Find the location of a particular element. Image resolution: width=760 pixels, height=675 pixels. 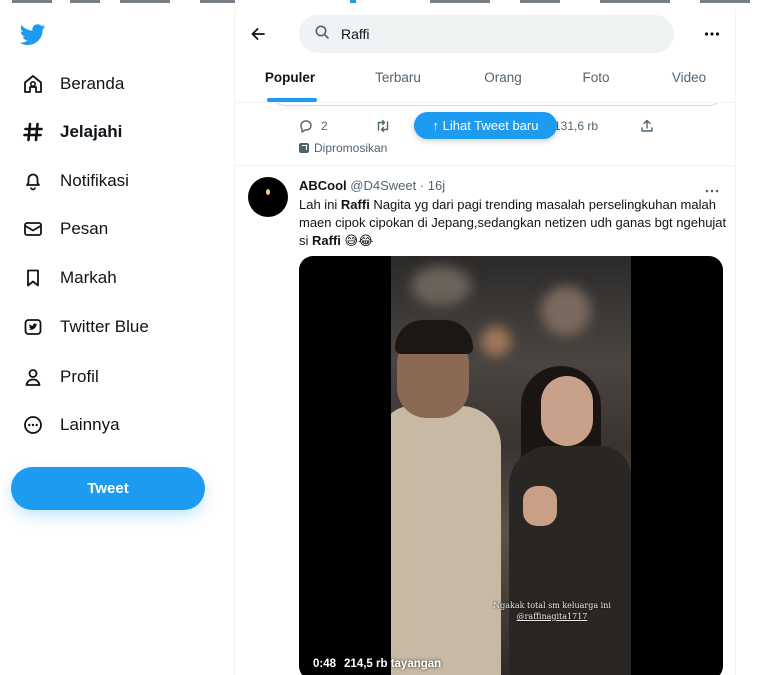

sidebar-item-label: Profil is located at coordinates (79, 376).